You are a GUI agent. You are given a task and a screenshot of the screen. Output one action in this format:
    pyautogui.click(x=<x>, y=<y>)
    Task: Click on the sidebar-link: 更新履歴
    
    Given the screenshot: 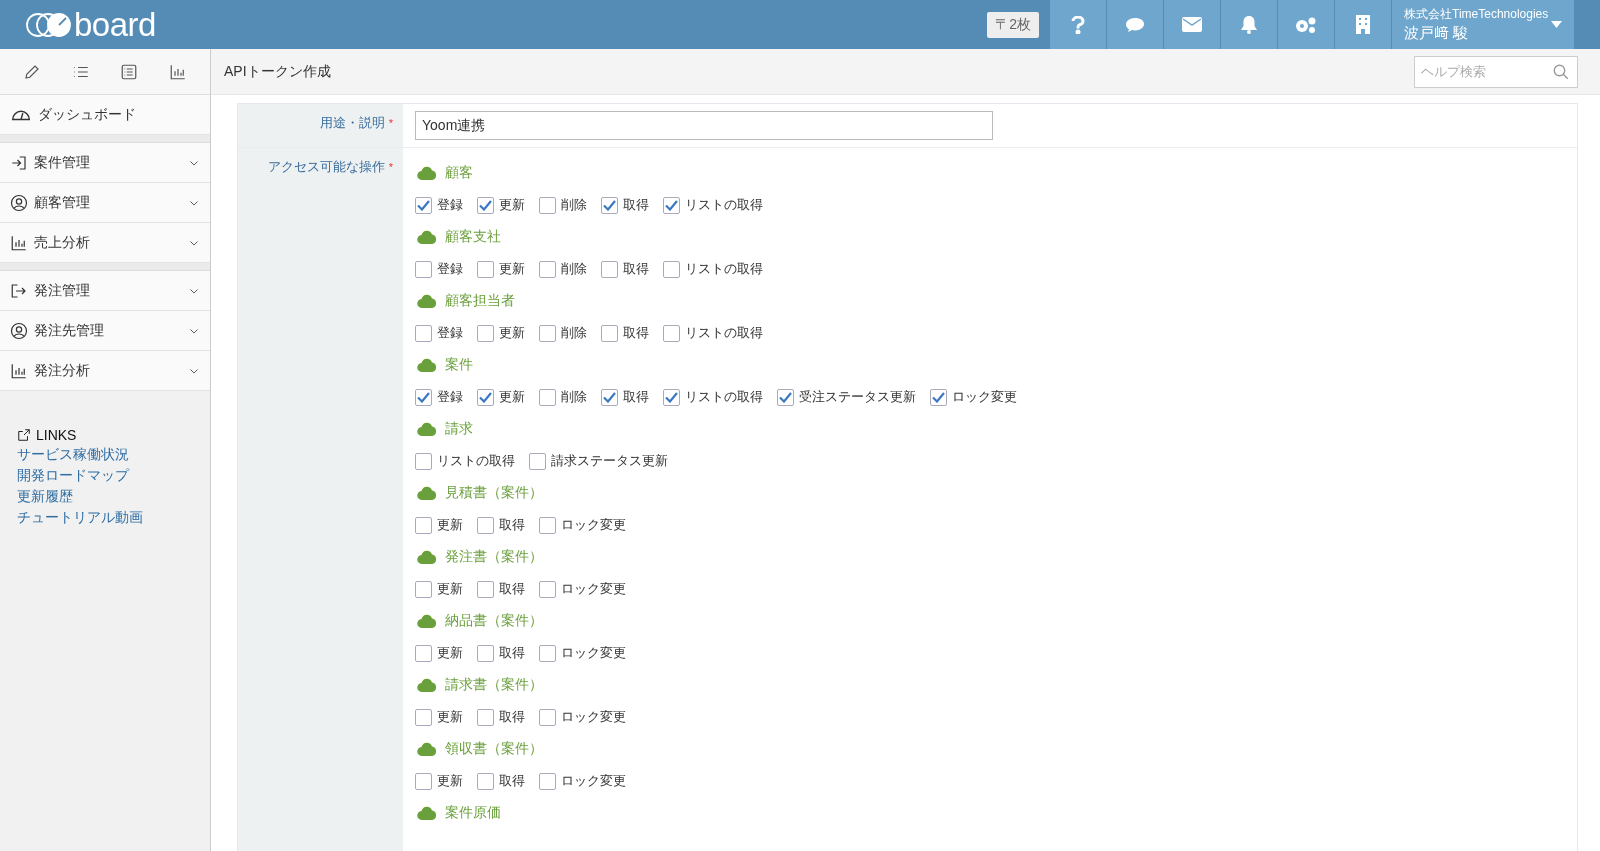 What is the action you would take?
    pyautogui.click(x=105, y=497)
    